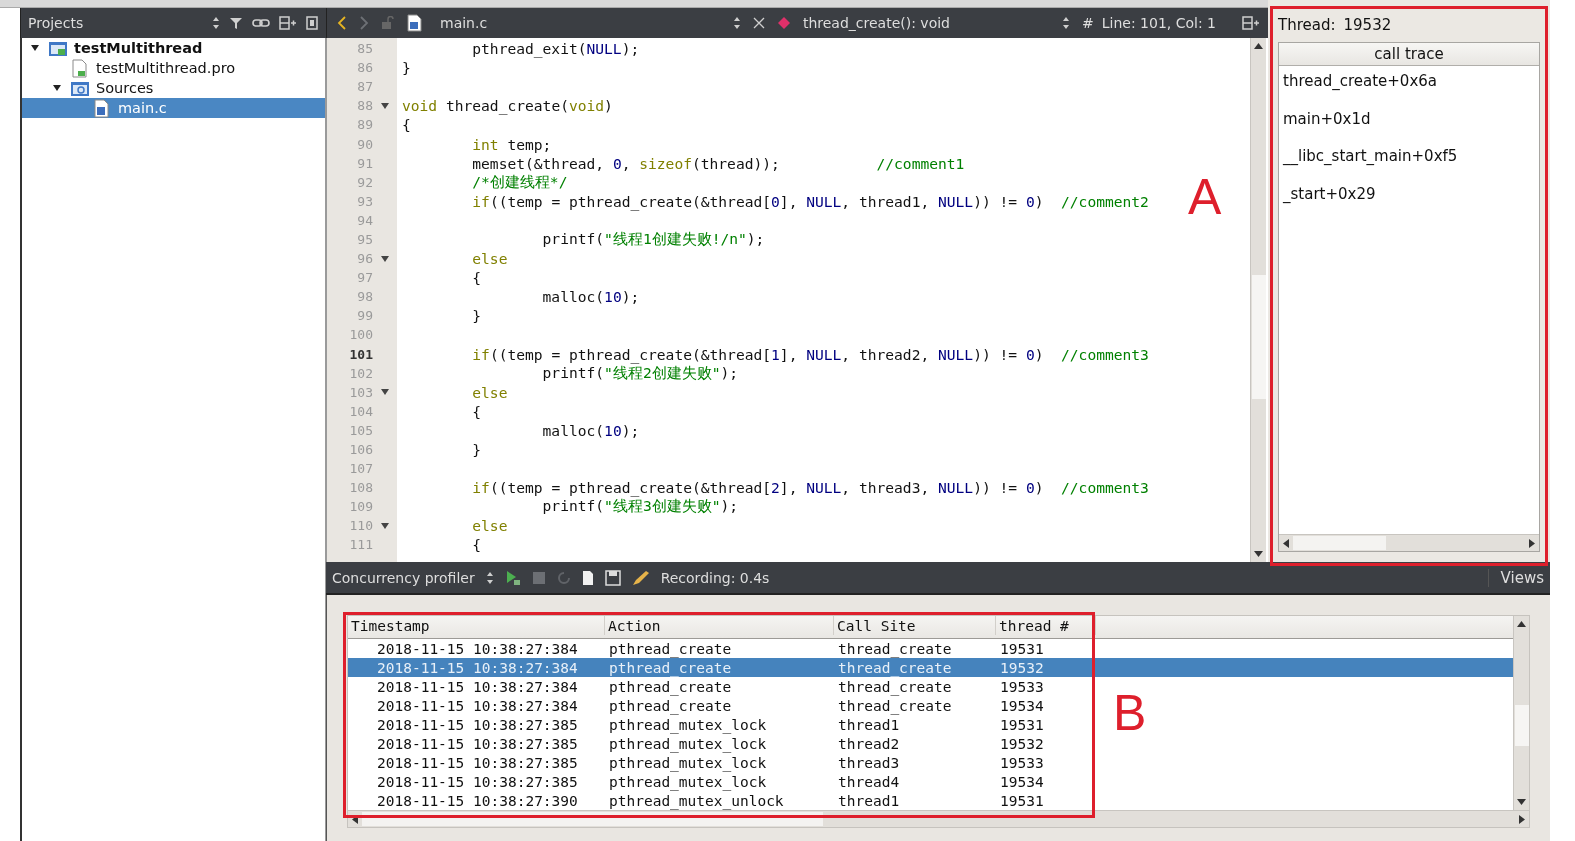  Describe the element at coordinates (1046, 625) in the screenshot. I see `column-header: thread #` at that location.